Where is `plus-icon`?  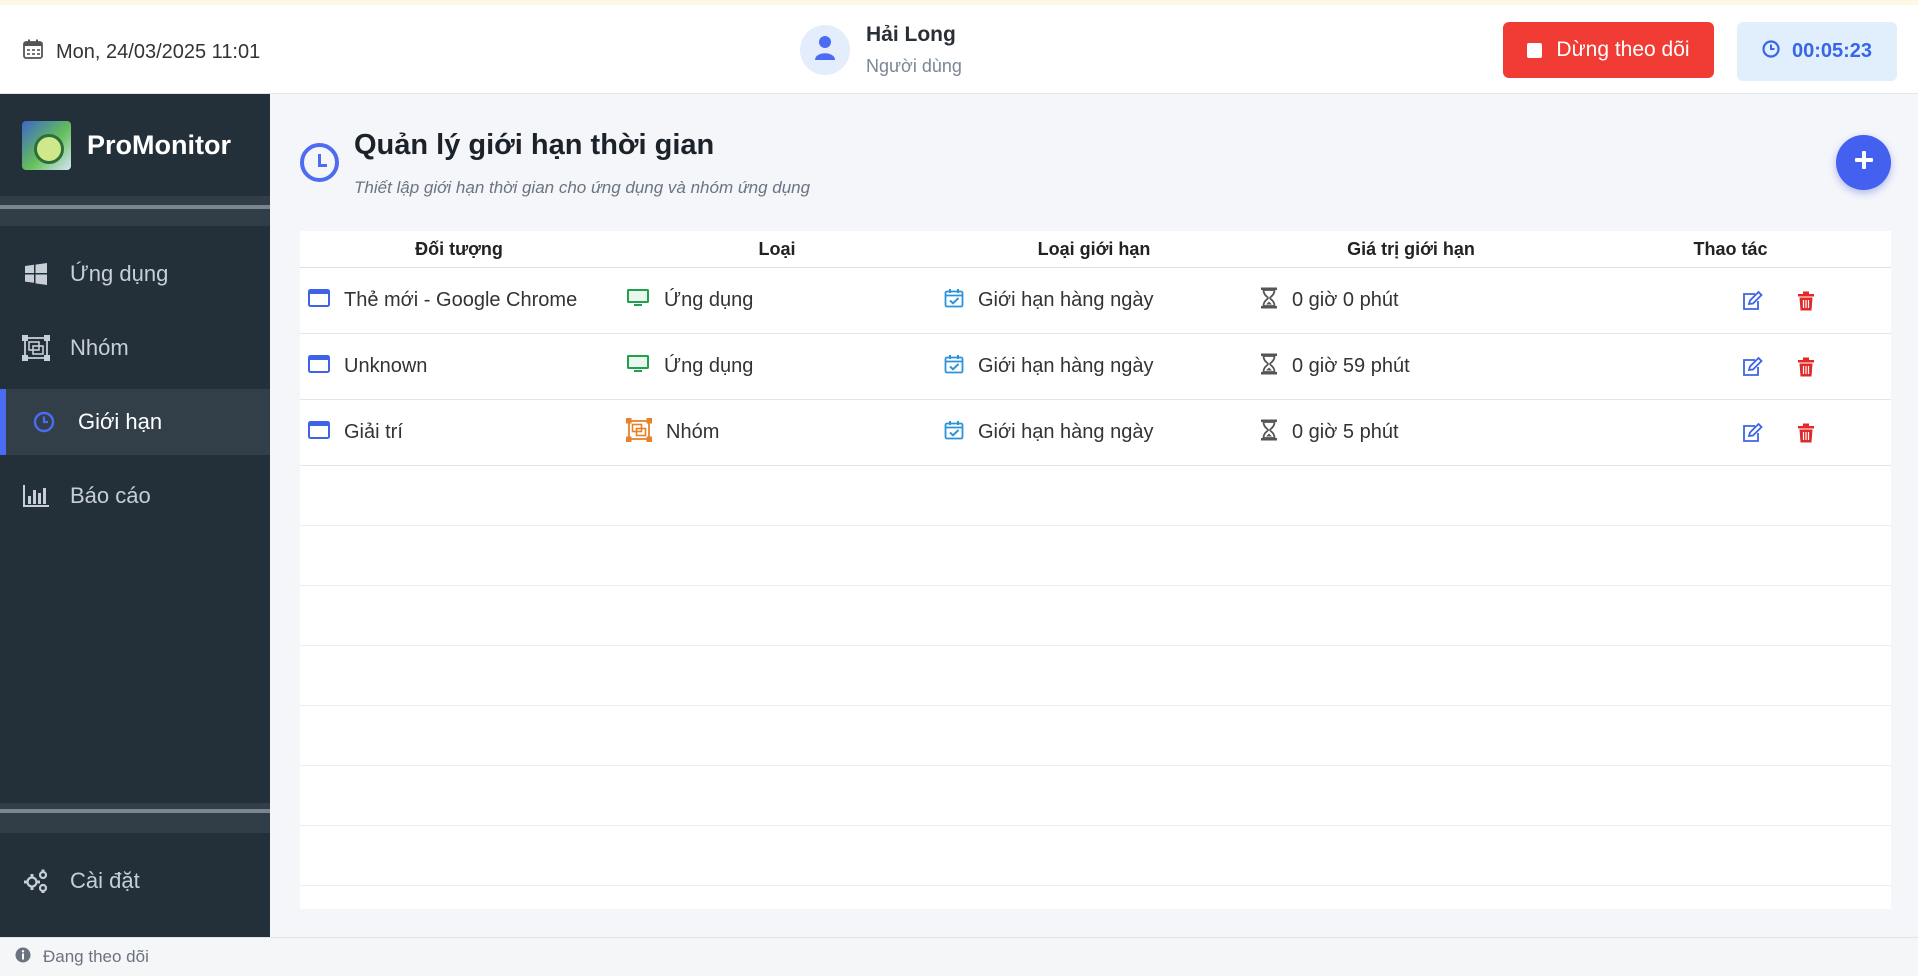
plus-icon is located at coordinates (1864, 162).